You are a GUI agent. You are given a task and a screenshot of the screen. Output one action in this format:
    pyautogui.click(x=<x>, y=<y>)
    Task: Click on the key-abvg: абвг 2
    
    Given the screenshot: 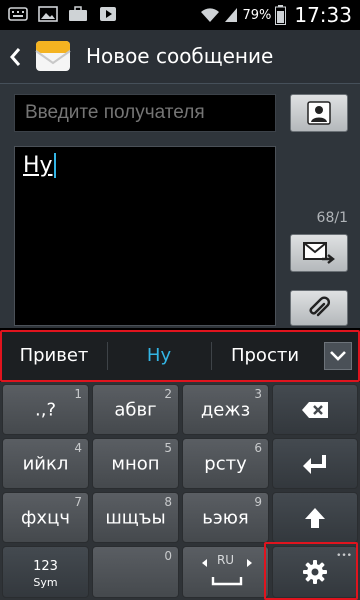 What is the action you would take?
    pyautogui.click(x=135, y=409)
    